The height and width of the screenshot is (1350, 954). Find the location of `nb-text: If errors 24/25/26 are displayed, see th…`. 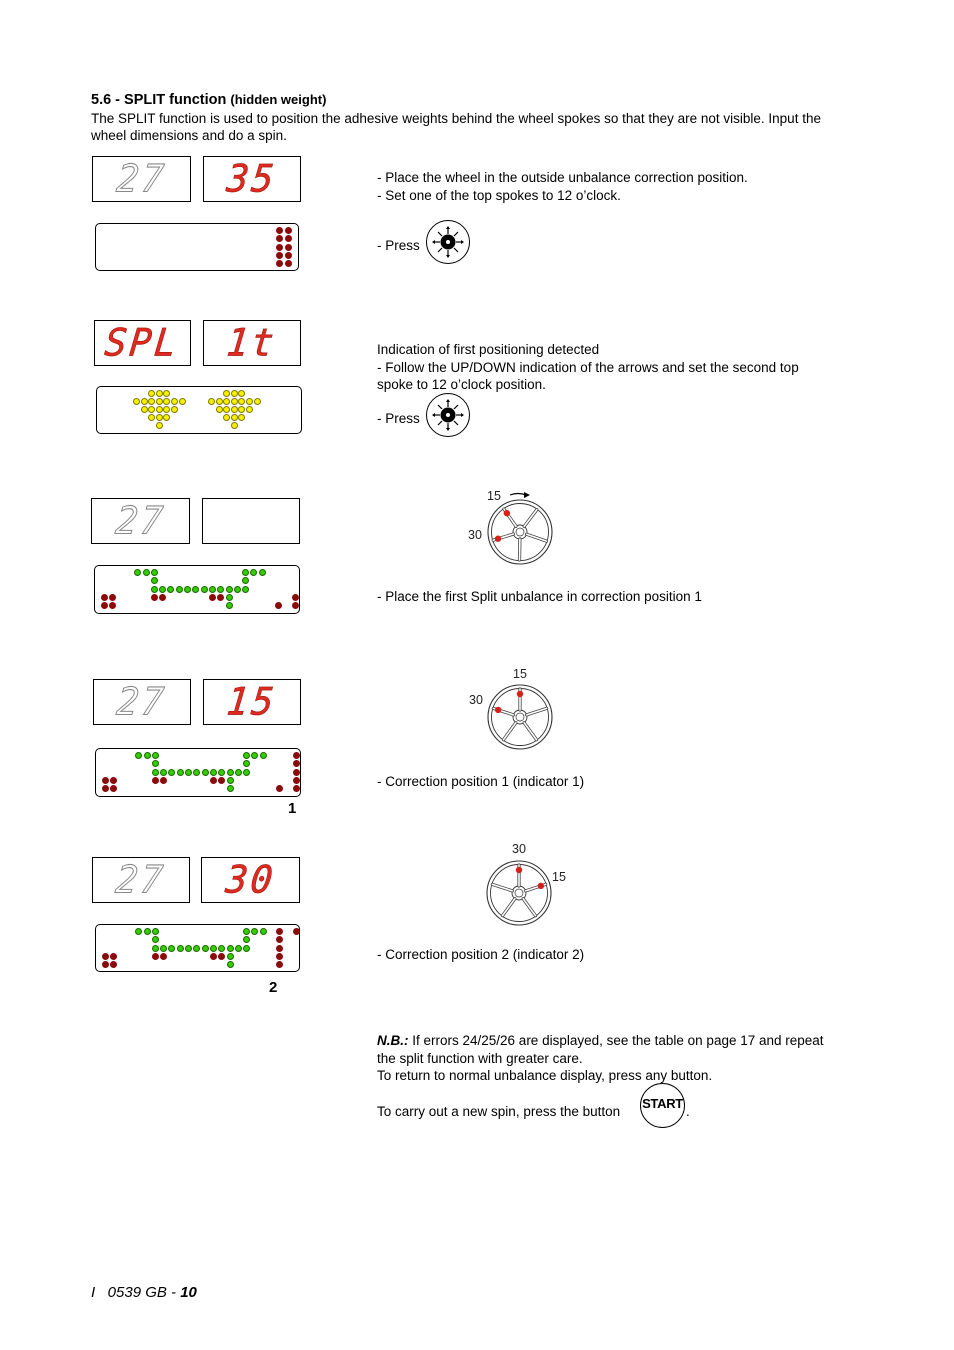

nb-text: If errors 24/25/26 are displayed, see th… is located at coordinates (600, 1049).